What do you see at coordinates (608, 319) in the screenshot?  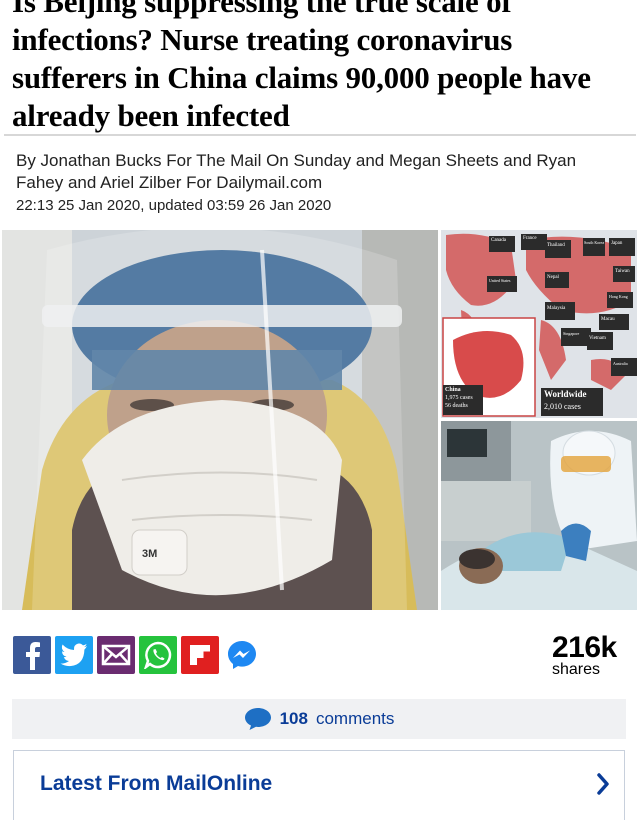 I see `map-label-macau: Macau` at bounding box center [608, 319].